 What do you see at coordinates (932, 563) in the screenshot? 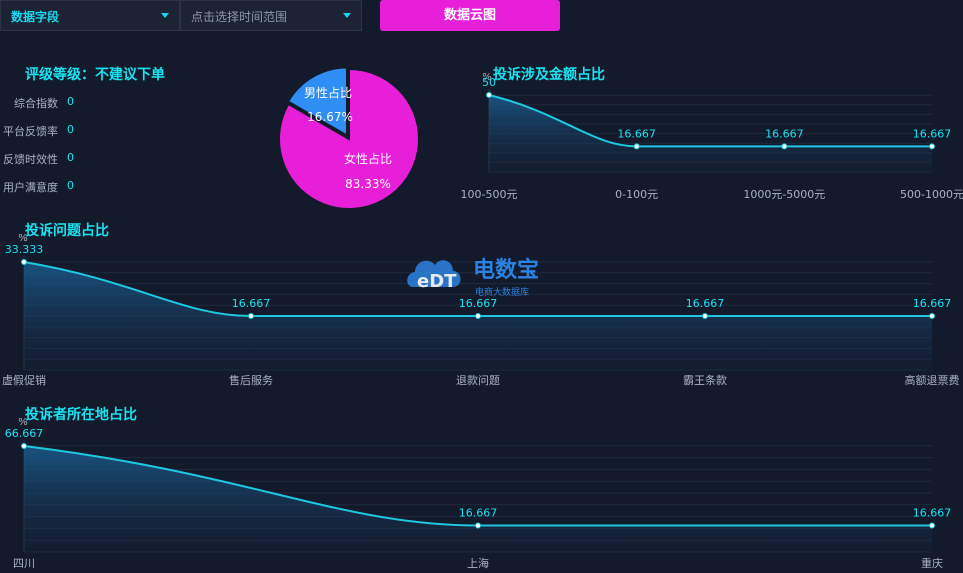
I see `region-x-tick-label: 重庆` at bounding box center [932, 563].